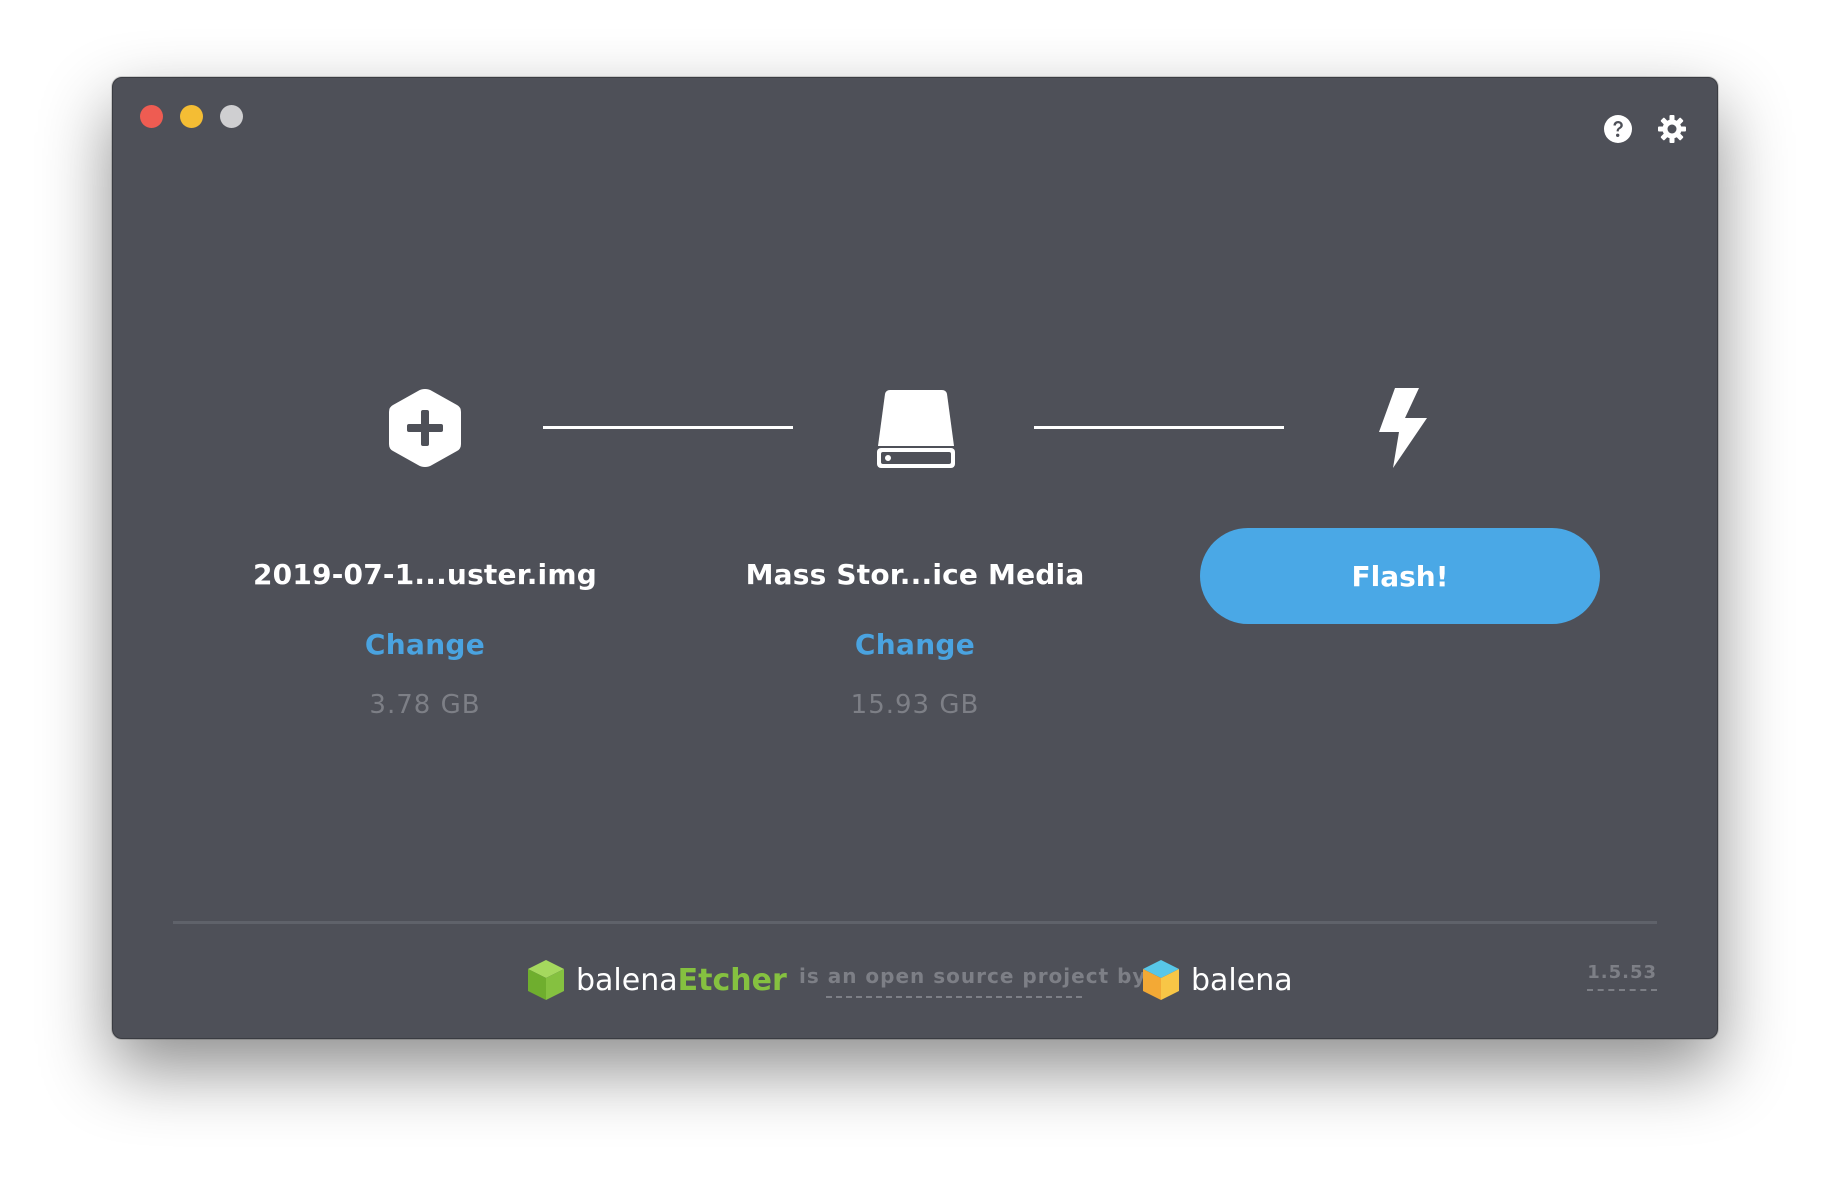 This screenshot has height=1184, width=1824. I want to click on footer-tagline: is an open source project by, so click(972, 976).